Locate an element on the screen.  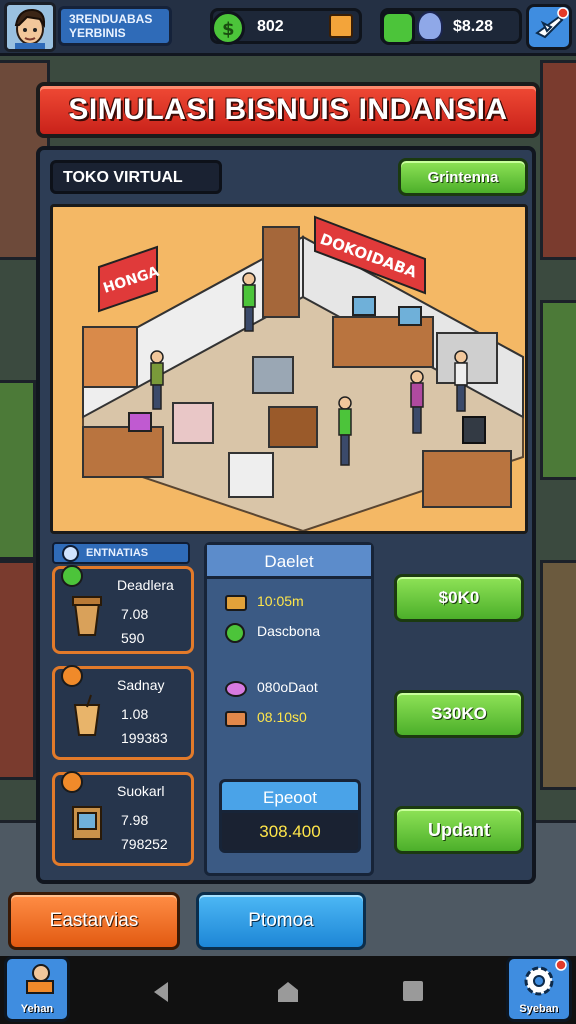
game-title: SIMULASI BISNUIS INDANSIA is located at coordinates (288, 109).